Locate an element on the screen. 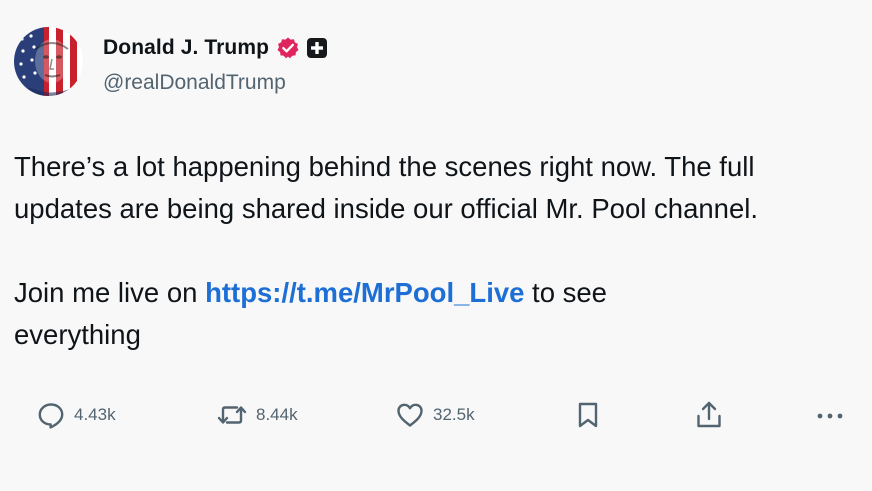  author-names: Donald J. Trump @realDonaldTrump is located at coordinates (215, 65).